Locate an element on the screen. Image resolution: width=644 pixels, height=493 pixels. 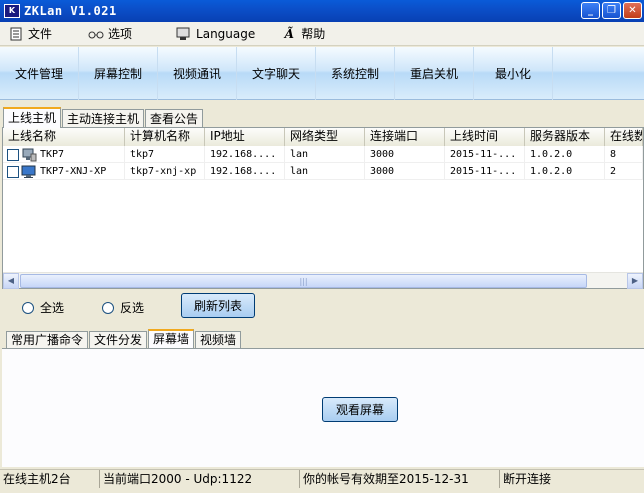
toolbar: 文件管理 屏幕控制 视频通讯 文字聊天 系统控制 重启关机 最小化 is located at coordinates (322, 73).